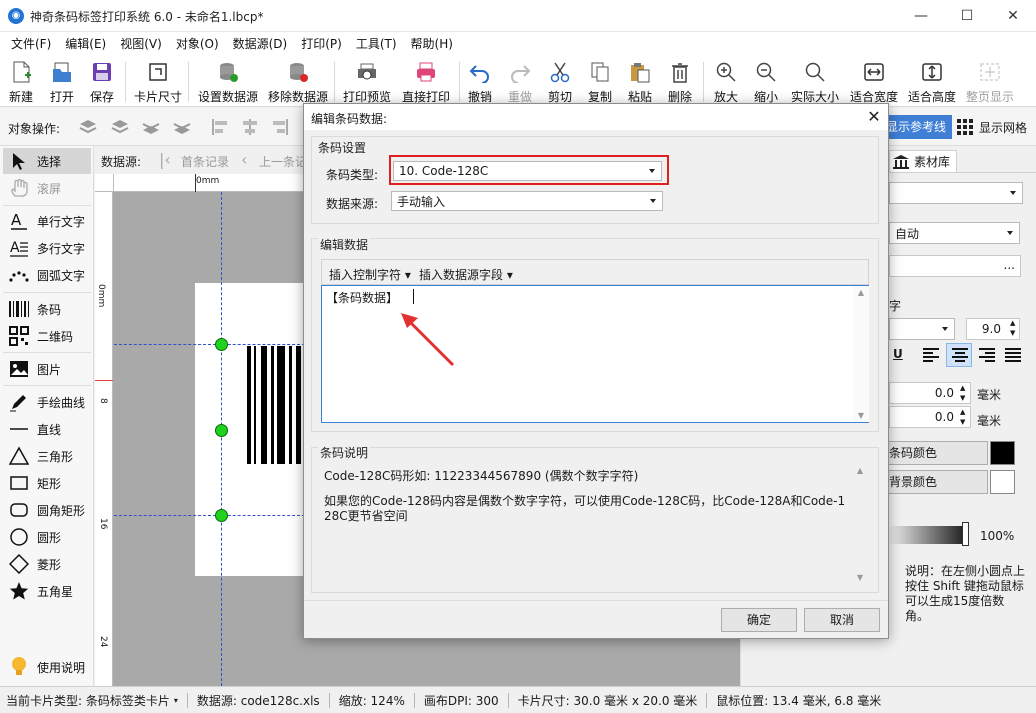 This screenshot has width=1036, height=713. I want to click on layer-top-icon, so click(120, 127).